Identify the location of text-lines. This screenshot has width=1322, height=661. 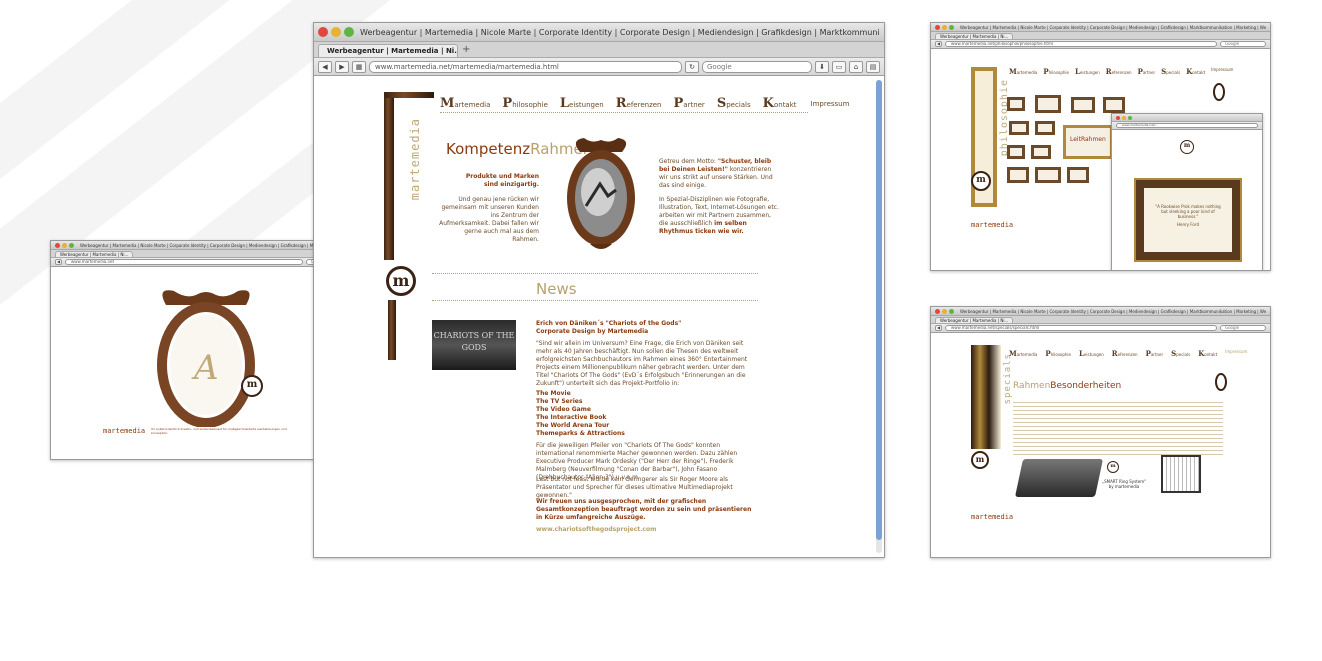
(1118, 428).